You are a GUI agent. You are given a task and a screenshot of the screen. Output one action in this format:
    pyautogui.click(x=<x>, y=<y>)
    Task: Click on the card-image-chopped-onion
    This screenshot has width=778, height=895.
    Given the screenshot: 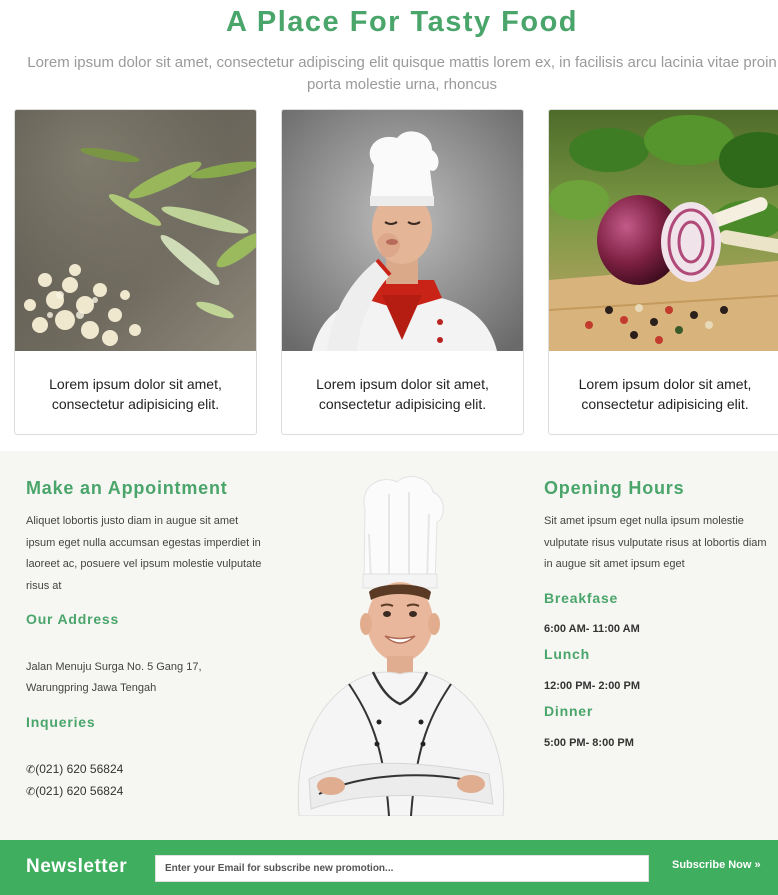 What is the action you would take?
    pyautogui.click(x=135, y=230)
    